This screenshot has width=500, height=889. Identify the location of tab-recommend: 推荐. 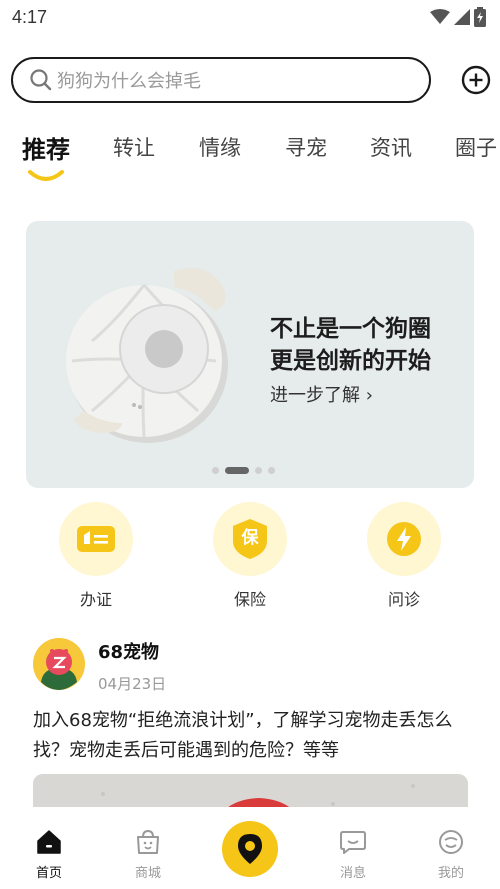
(46, 148).